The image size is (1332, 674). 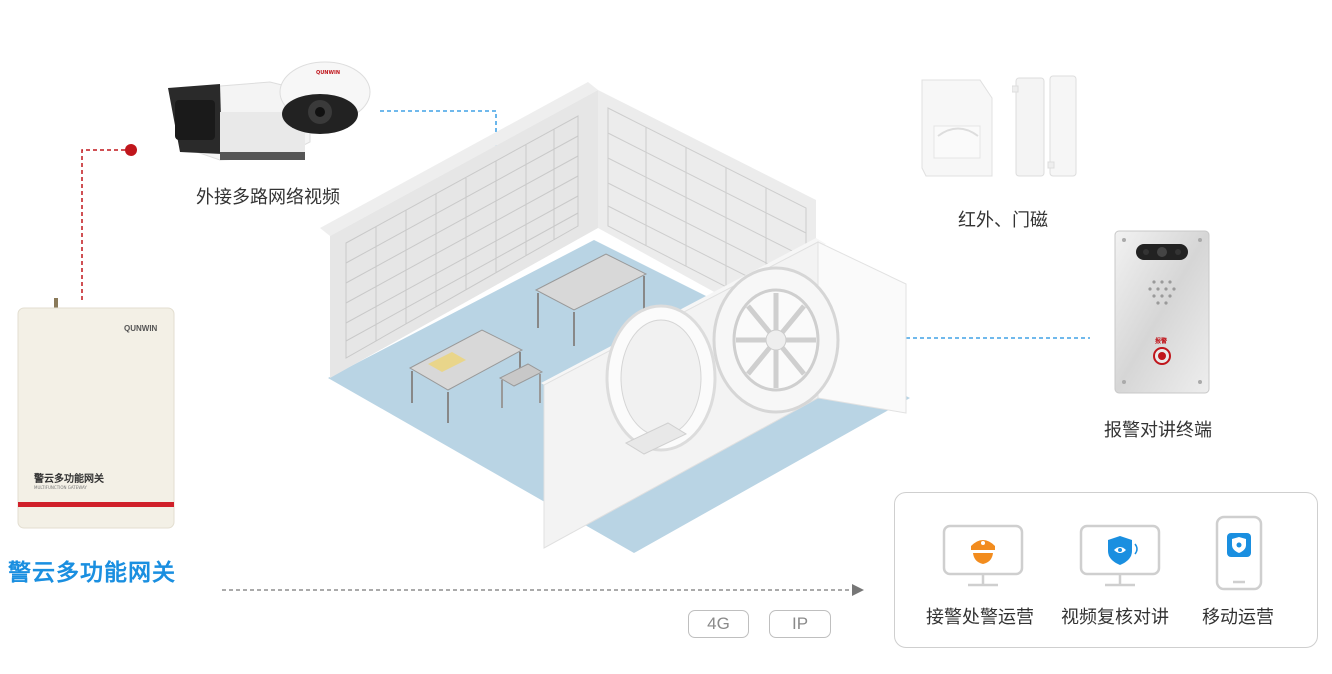 What do you see at coordinates (957, 128) in the screenshot?
I see `pir-sensor-image` at bounding box center [957, 128].